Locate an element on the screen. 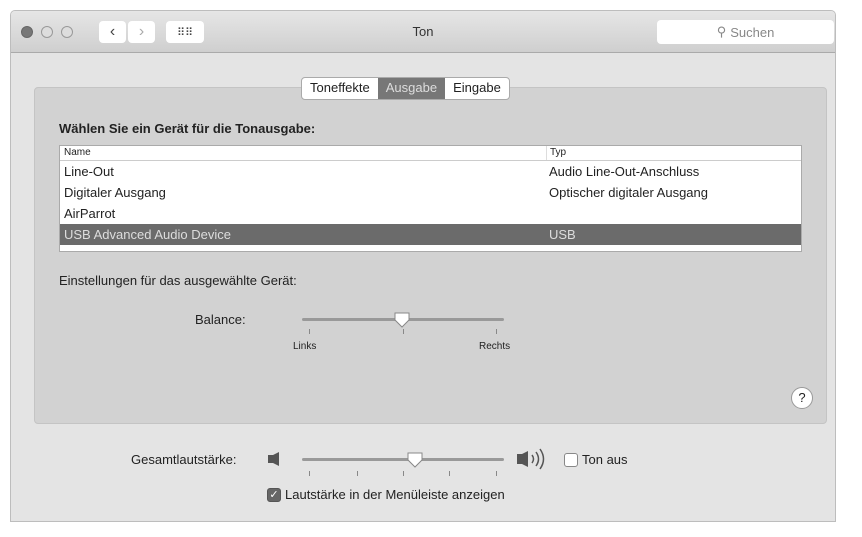  search-field: ⚲ Suchen is located at coordinates (745, 32).